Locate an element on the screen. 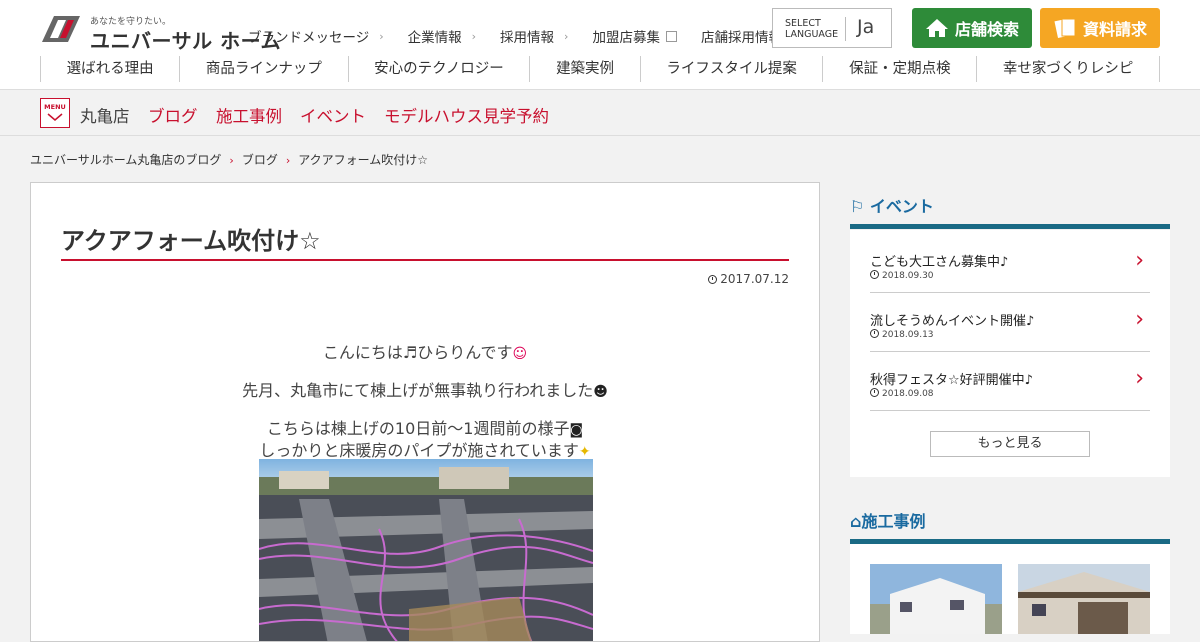 Image resolution: width=1200 pixels, height=642 pixels. construction-photo is located at coordinates (426, 550).